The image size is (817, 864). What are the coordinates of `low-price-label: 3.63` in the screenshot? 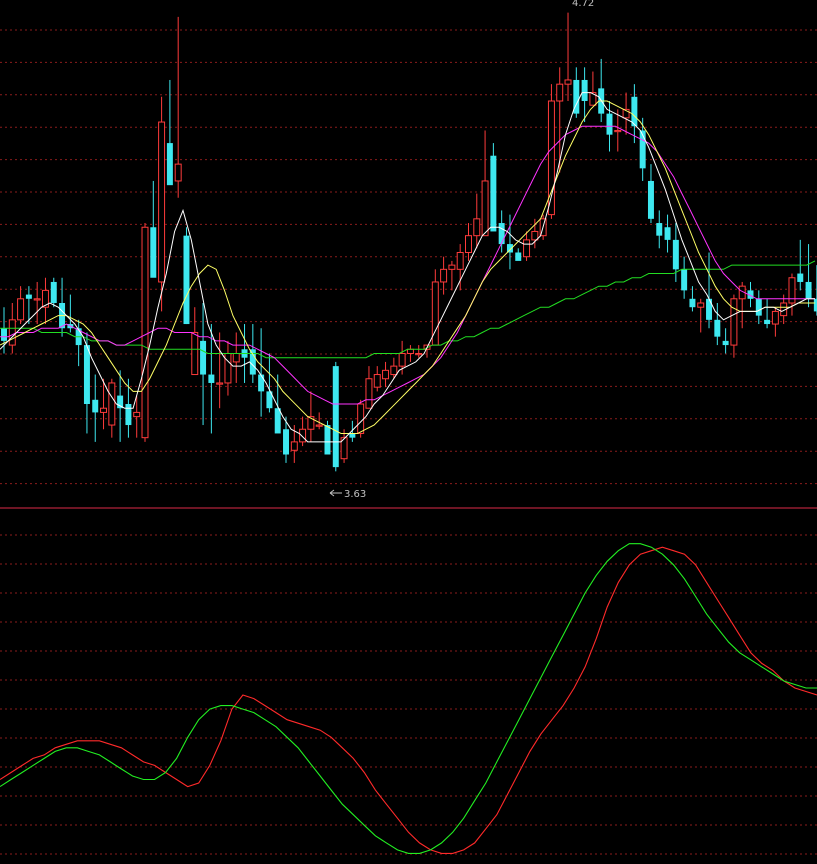 It's located at (355, 494).